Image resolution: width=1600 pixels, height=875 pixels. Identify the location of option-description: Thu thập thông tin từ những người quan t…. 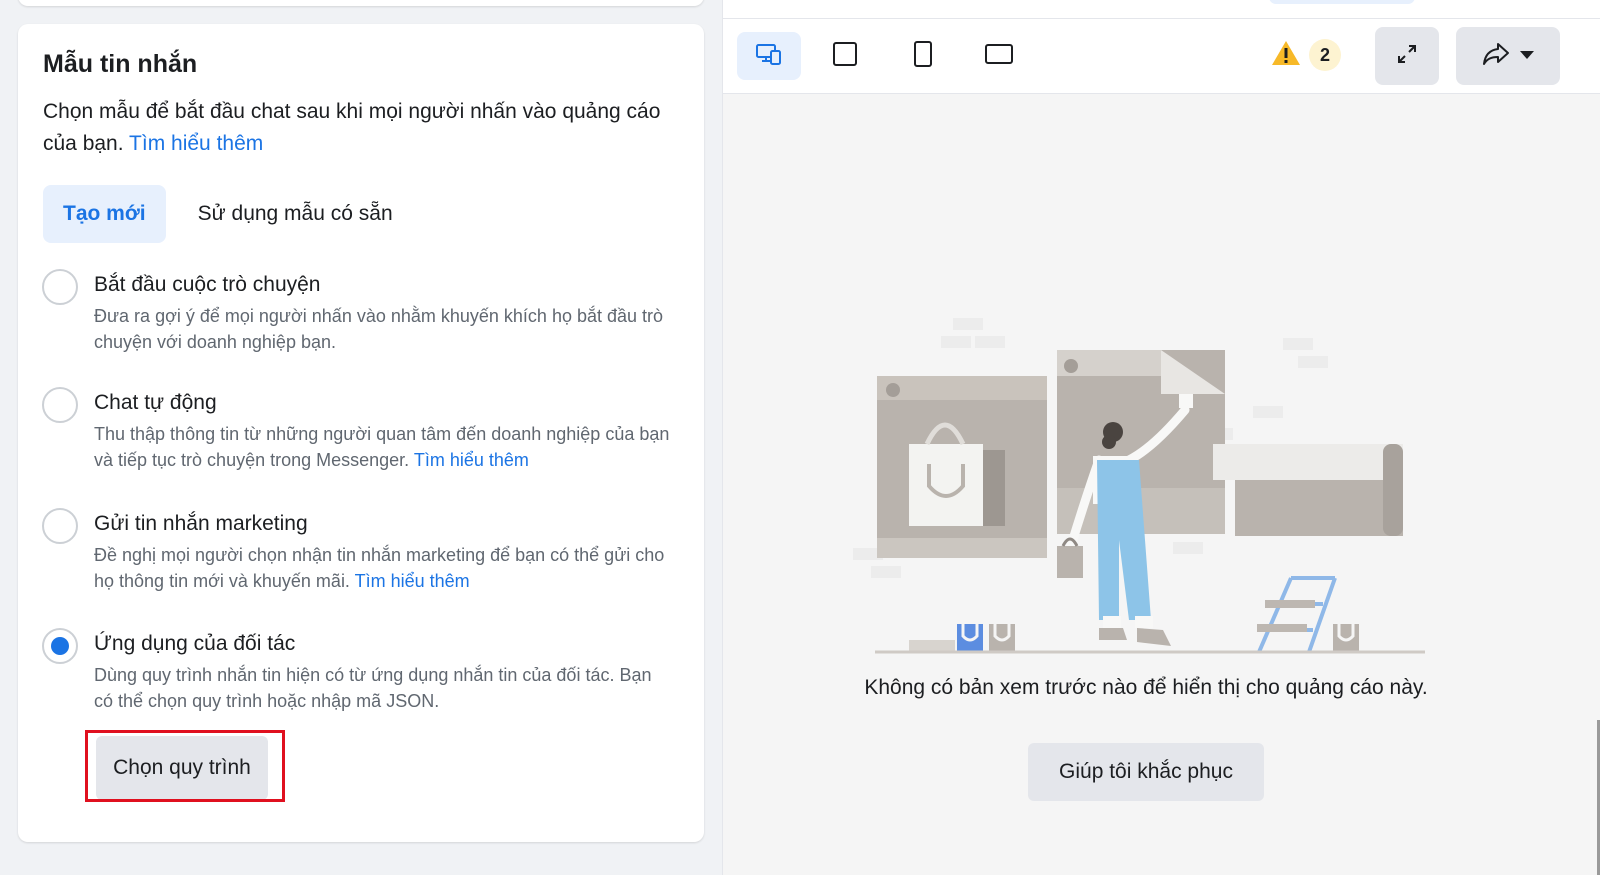
(384, 447).